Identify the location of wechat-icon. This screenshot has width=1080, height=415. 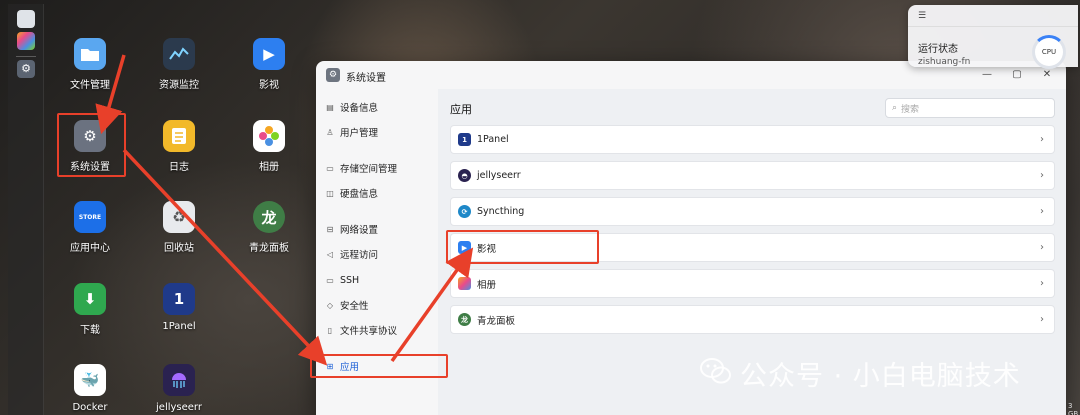
(715, 371).